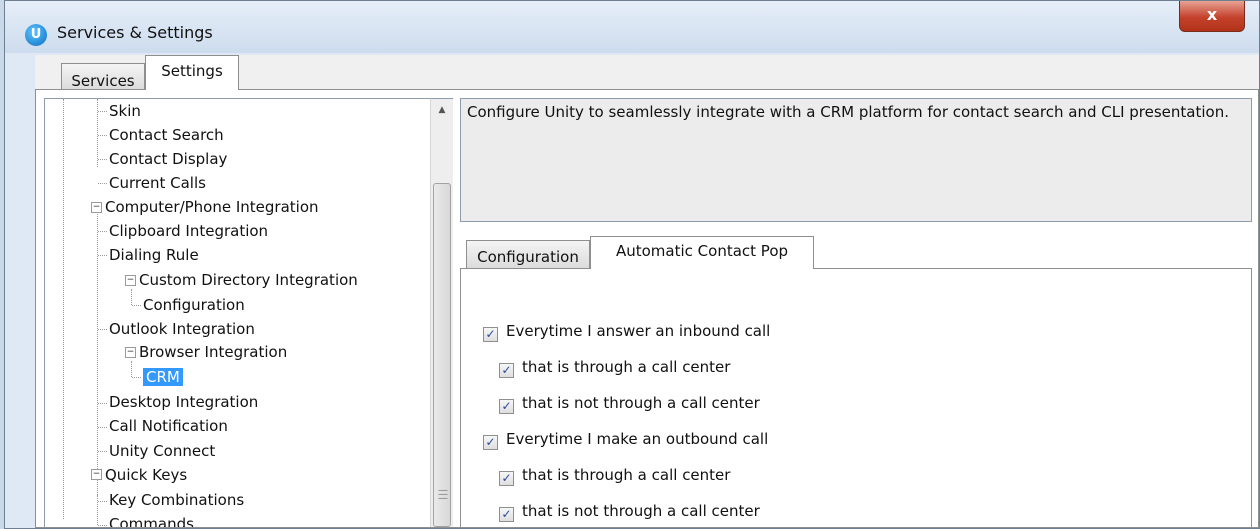 The width and height of the screenshot is (1260, 529). I want to click on tree-item-quick-keys: Quick Keys, so click(146, 475).